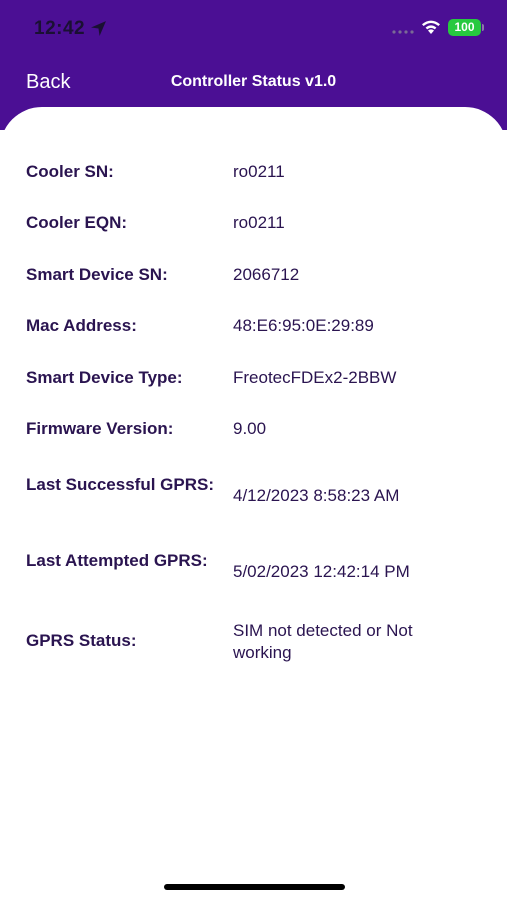 The width and height of the screenshot is (507, 900). I want to click on battery-icon: 100, so click(464, 27).